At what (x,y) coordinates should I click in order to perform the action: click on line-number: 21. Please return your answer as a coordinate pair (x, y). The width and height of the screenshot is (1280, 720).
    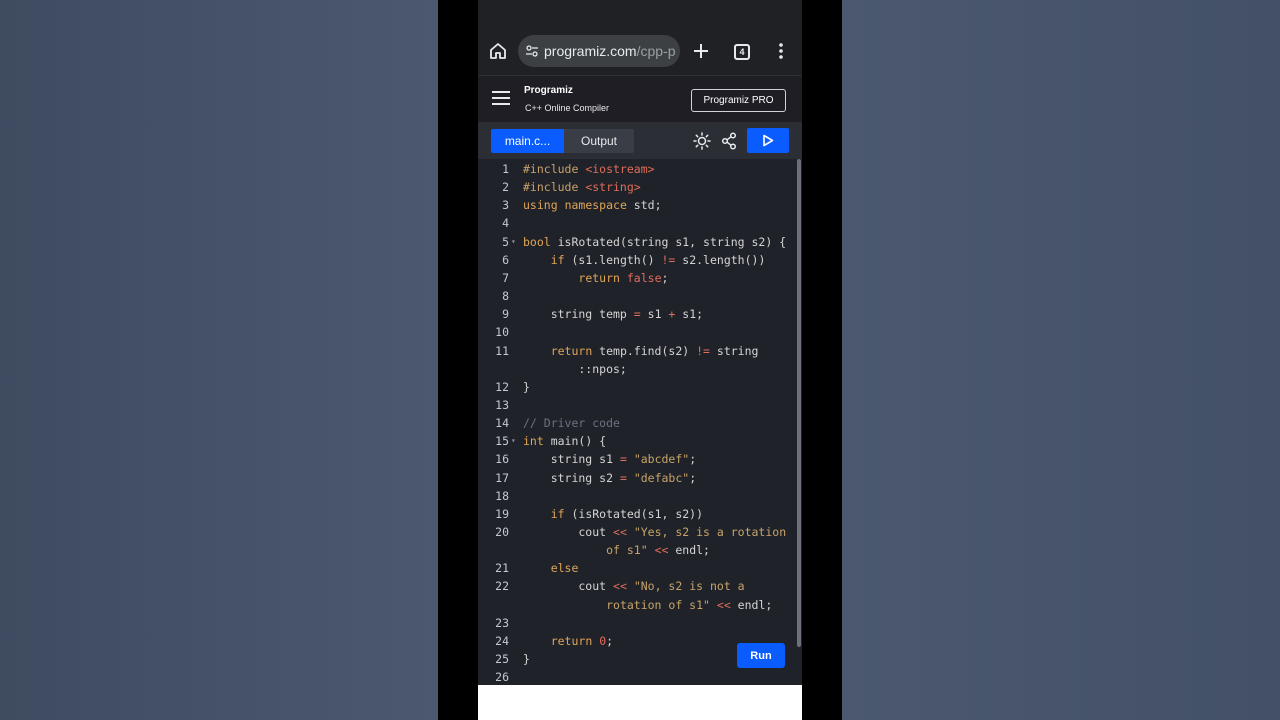
    Looking at the image, I should click on (502, 568).